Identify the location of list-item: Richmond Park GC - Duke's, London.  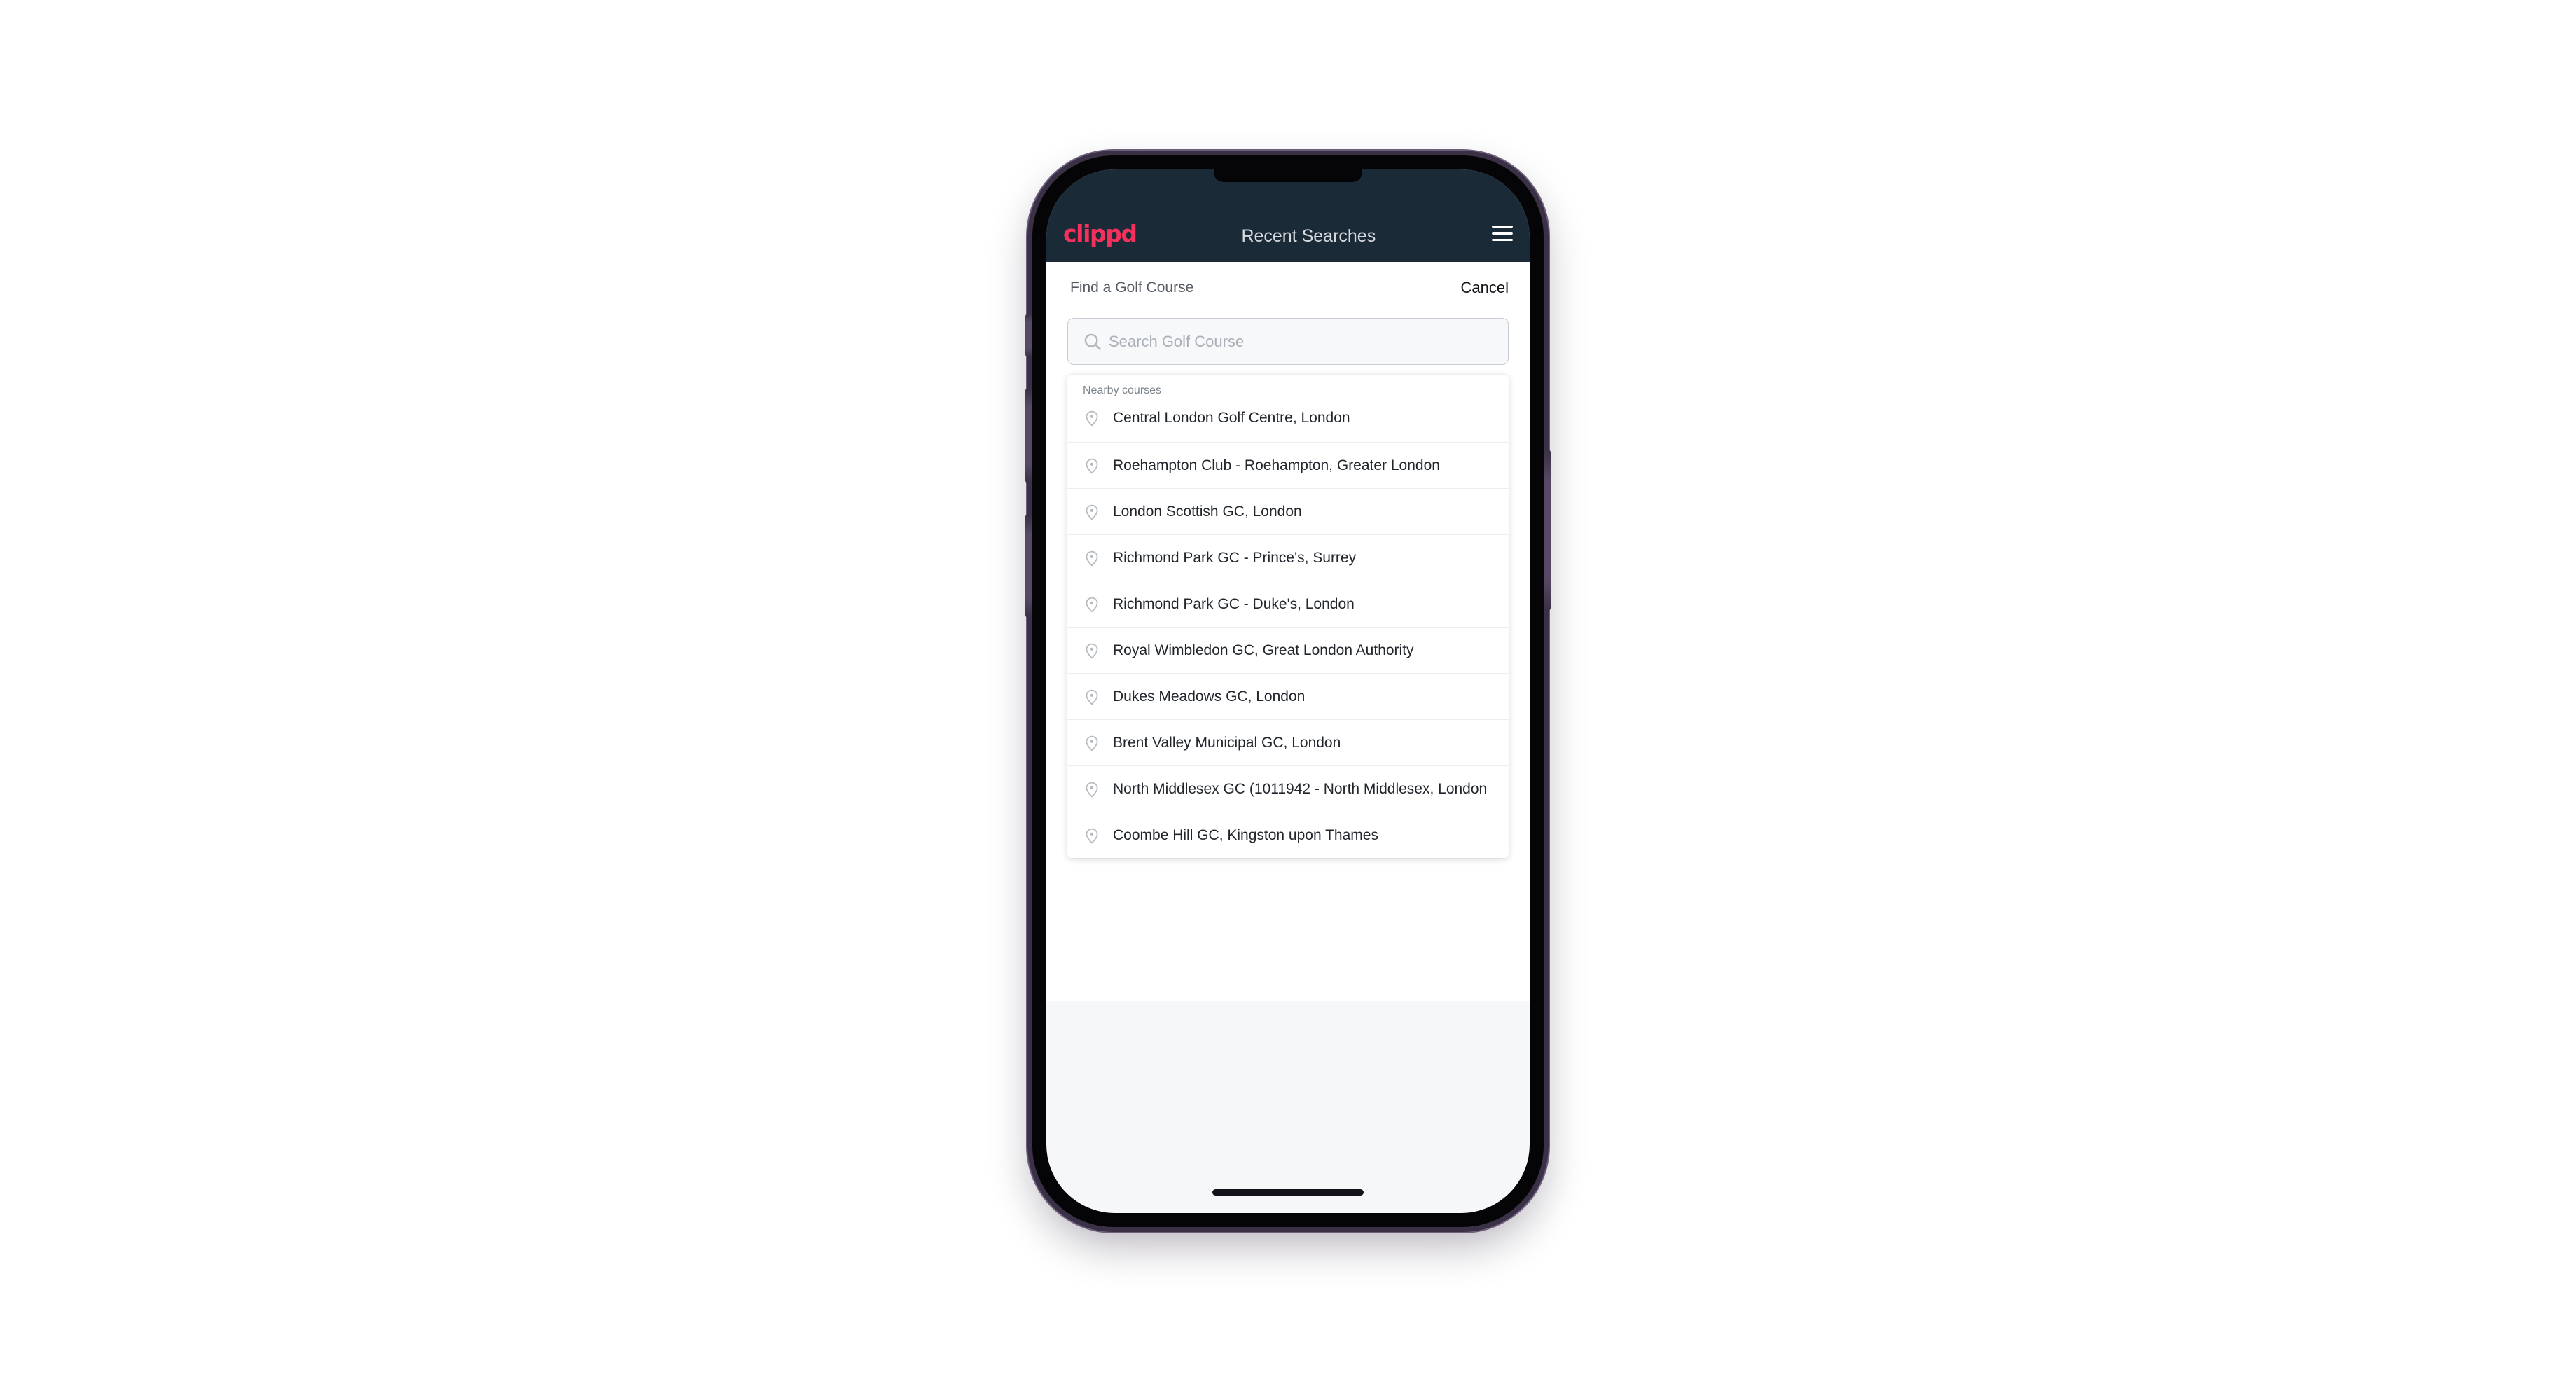
(1288, 604).